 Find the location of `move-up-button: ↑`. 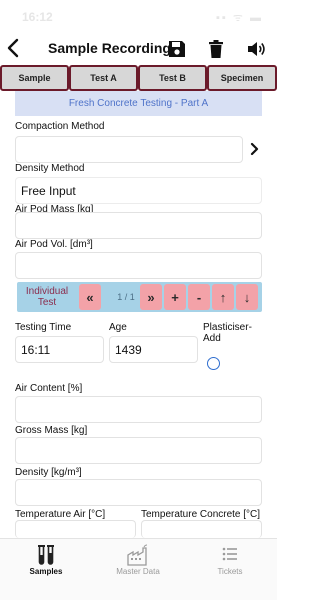

move-up-button: ↑ is located at coordinates (223, 297).